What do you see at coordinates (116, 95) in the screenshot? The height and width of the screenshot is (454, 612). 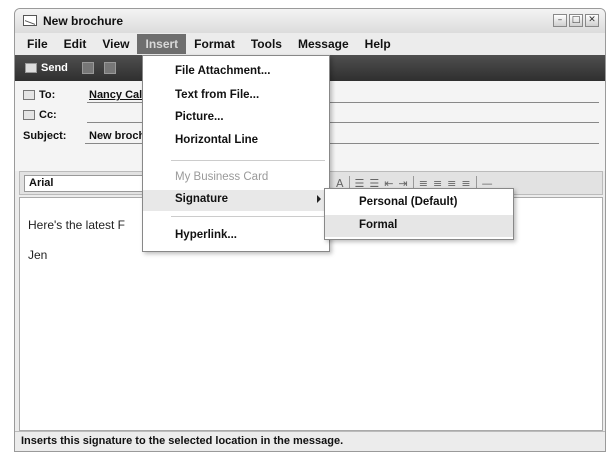 I see `to-value: Nancy Cal` at bounding box center [116, 95].